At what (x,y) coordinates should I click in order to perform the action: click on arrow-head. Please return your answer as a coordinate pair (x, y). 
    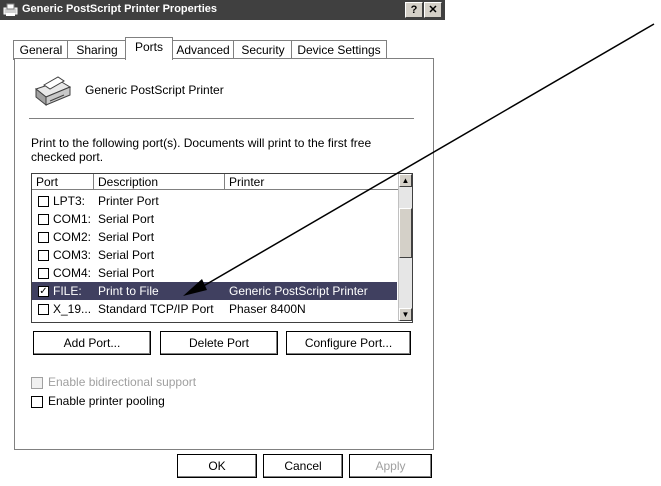
    Looking at the image, I should click on (195, 287).